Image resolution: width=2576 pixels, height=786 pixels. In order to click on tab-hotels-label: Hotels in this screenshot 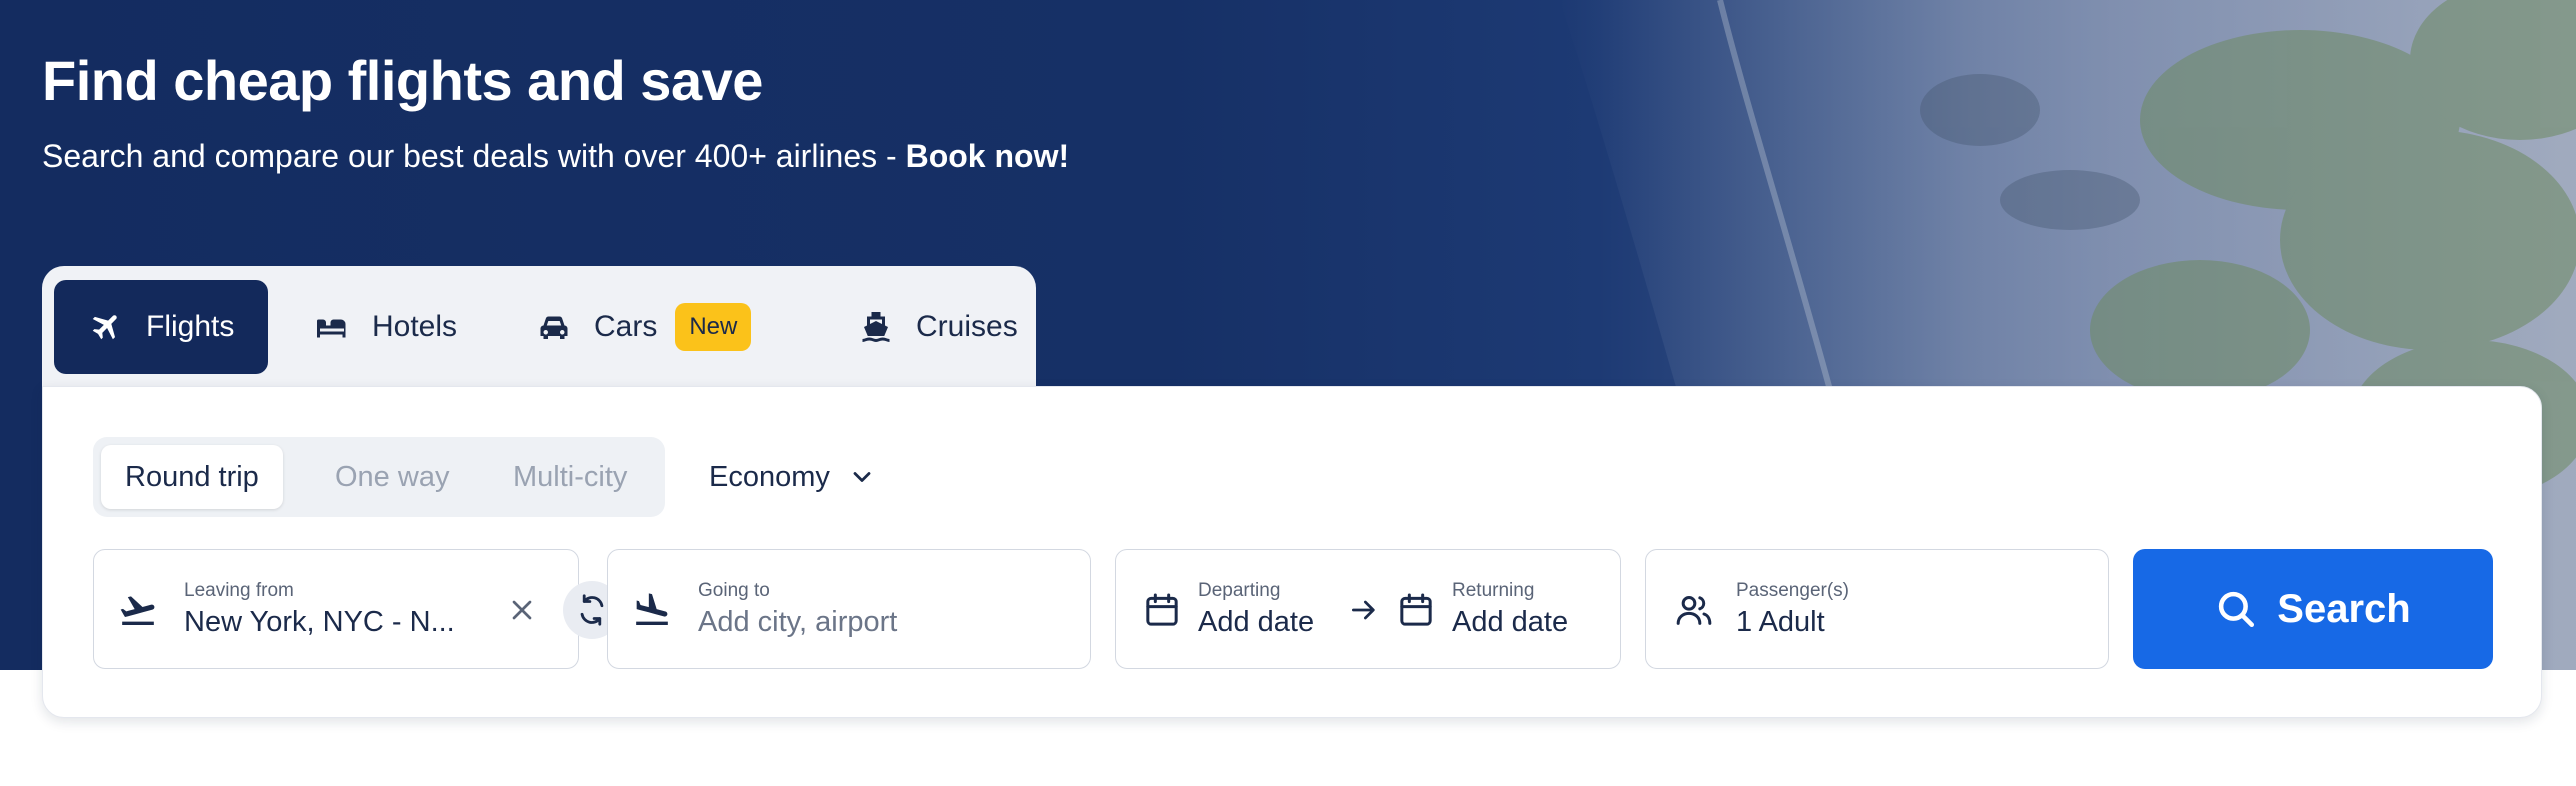, I will do `click(415, 326)`.